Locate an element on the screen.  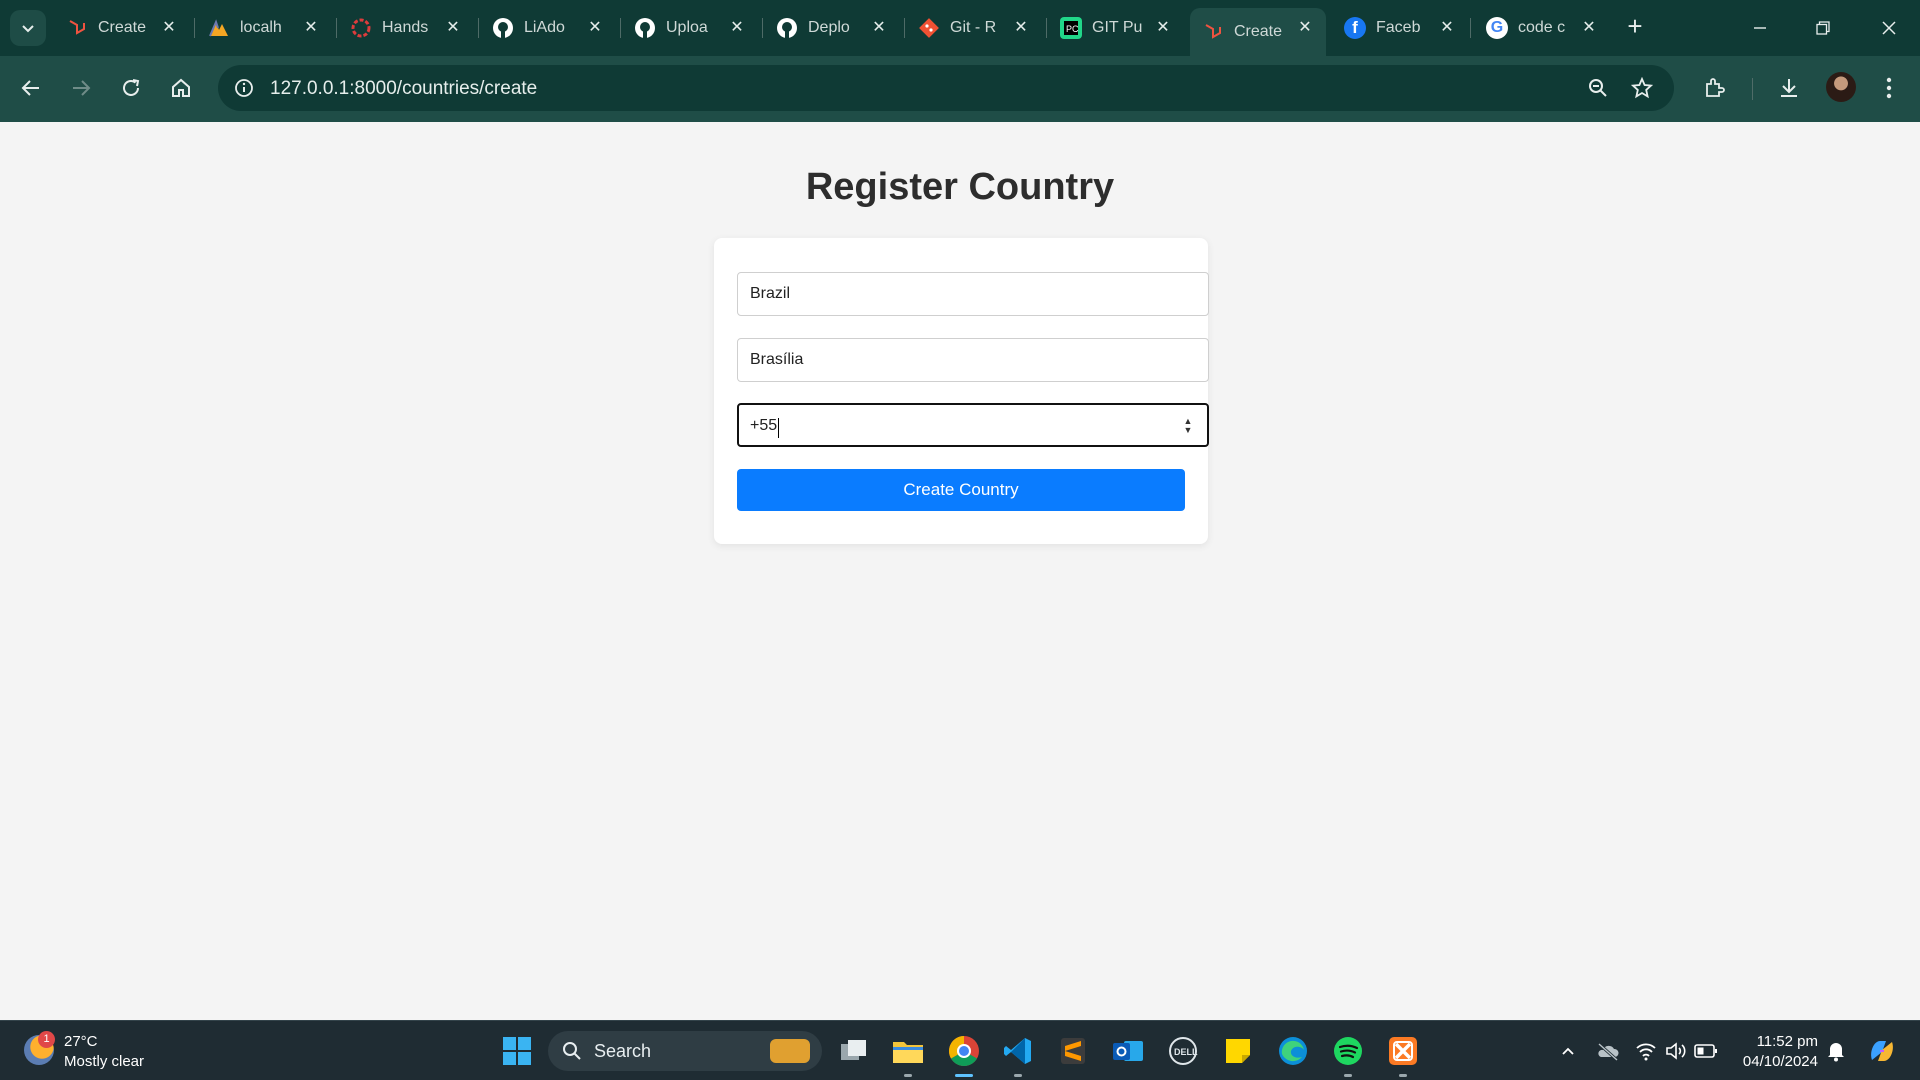
kebab-menu-icon is located at coordinates (1889, 88).